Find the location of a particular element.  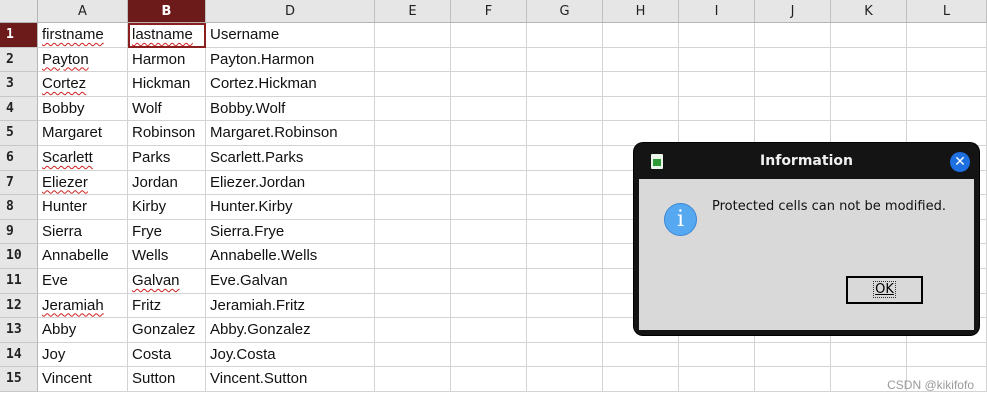

cell-a9: Sierra is located at coordinates (83, 232).